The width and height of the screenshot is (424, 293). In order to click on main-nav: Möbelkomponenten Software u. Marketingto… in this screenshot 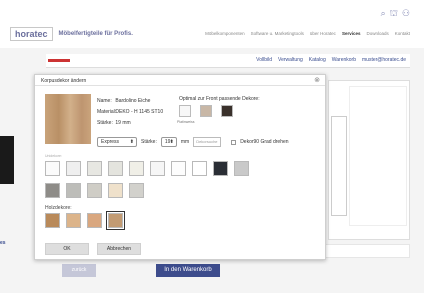, I will do `click(307, 33)`.